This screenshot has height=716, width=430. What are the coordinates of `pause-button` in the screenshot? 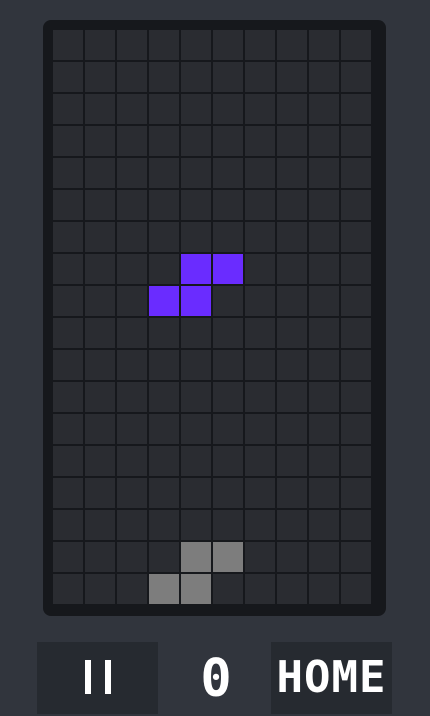 It's located at (97, 678).